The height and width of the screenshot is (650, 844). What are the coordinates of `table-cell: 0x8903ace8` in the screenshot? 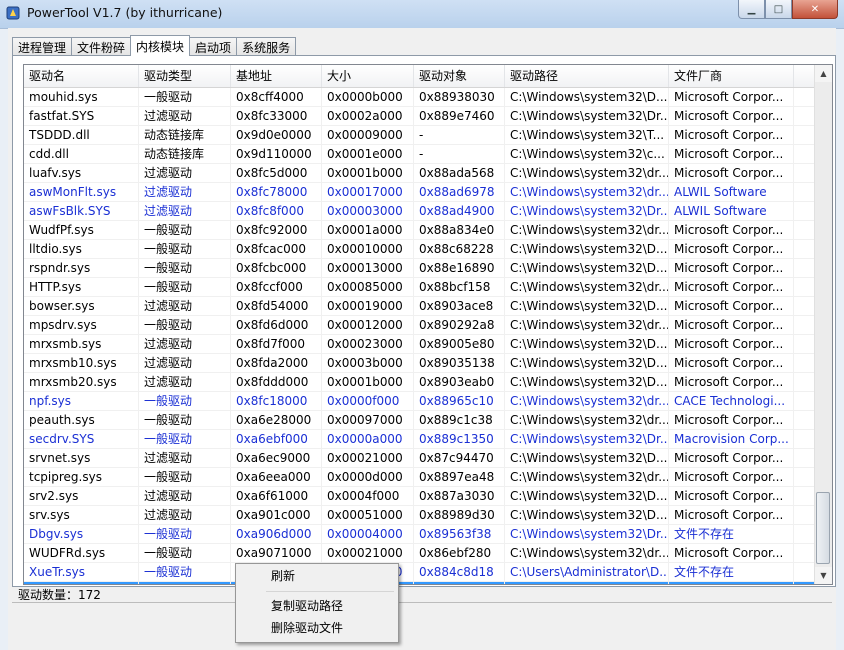 It's located at (459, 306).